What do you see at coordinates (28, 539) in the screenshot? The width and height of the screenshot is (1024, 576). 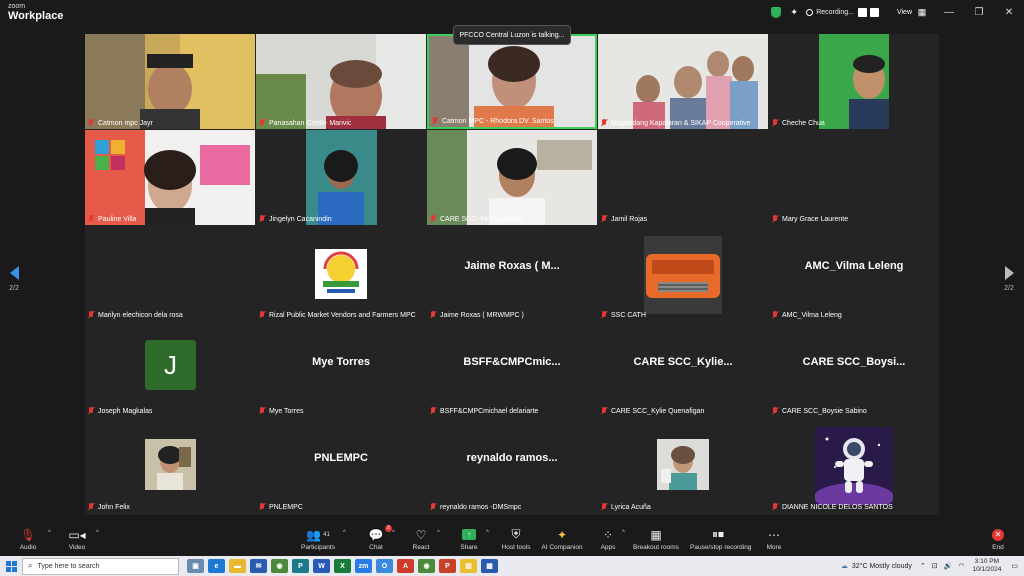 I see `audio-button: 🎙 Audio` at bounding box center [28, 539].